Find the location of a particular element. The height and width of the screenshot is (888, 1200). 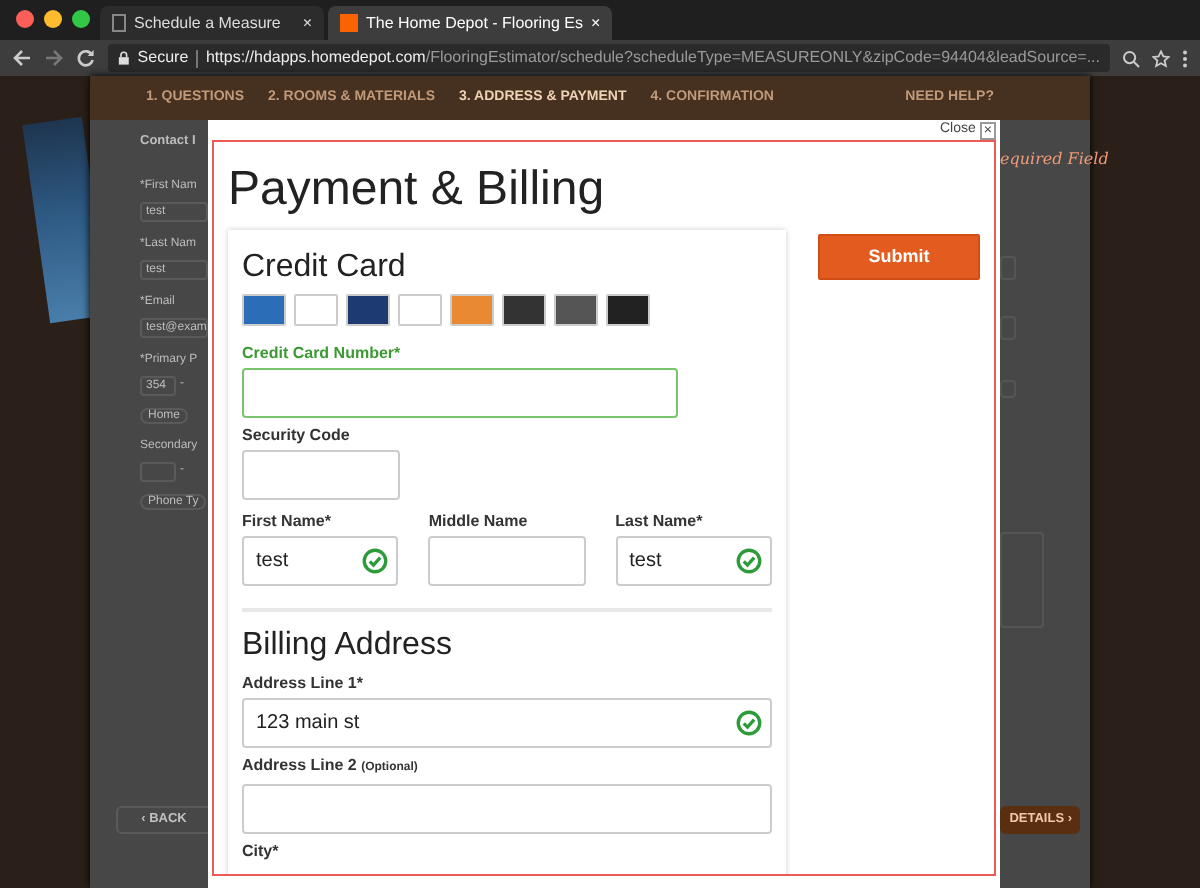

input-field: 123 main st is located at coordinates (507, 723).